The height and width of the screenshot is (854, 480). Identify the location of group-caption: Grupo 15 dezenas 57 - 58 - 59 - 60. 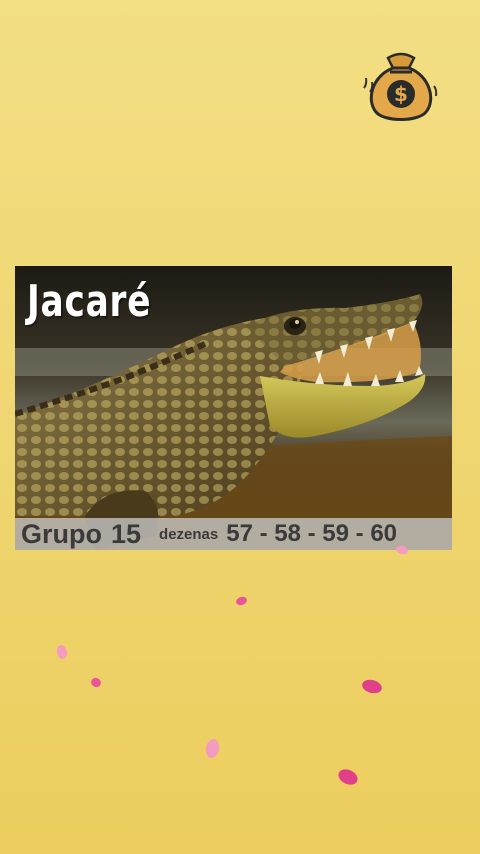
(233, 534).